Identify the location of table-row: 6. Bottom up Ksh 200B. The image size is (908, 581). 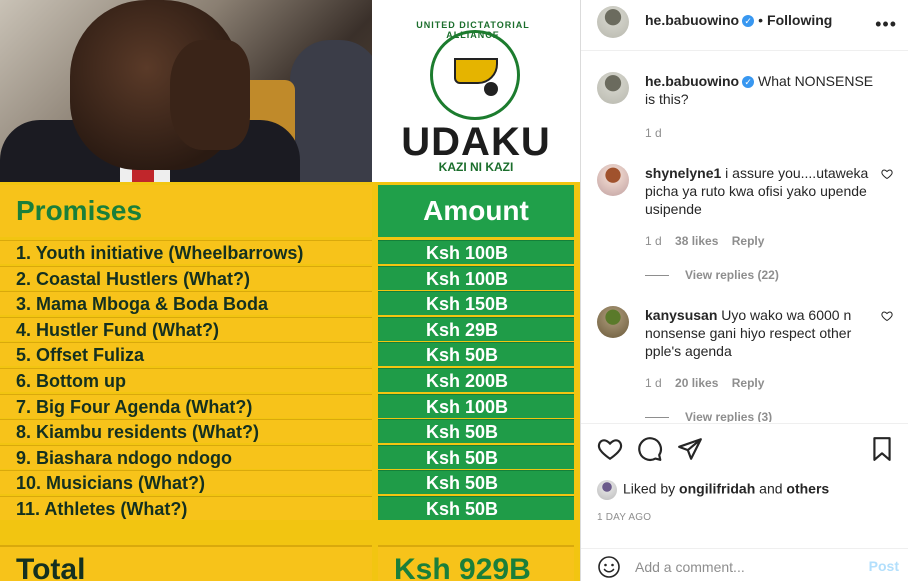
(290, 380).